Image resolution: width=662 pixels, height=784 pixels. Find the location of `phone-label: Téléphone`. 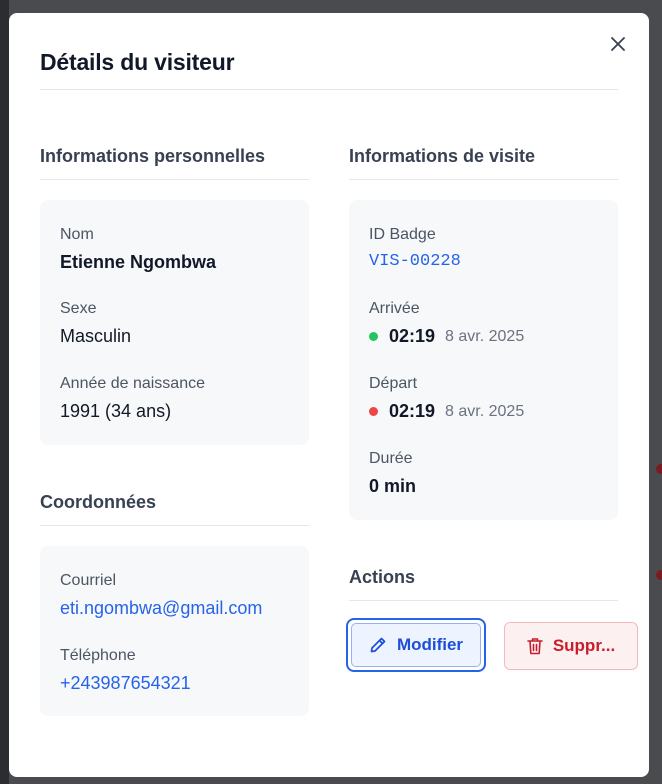

phone-label: Téléphone is located at coordinates (98, 655).